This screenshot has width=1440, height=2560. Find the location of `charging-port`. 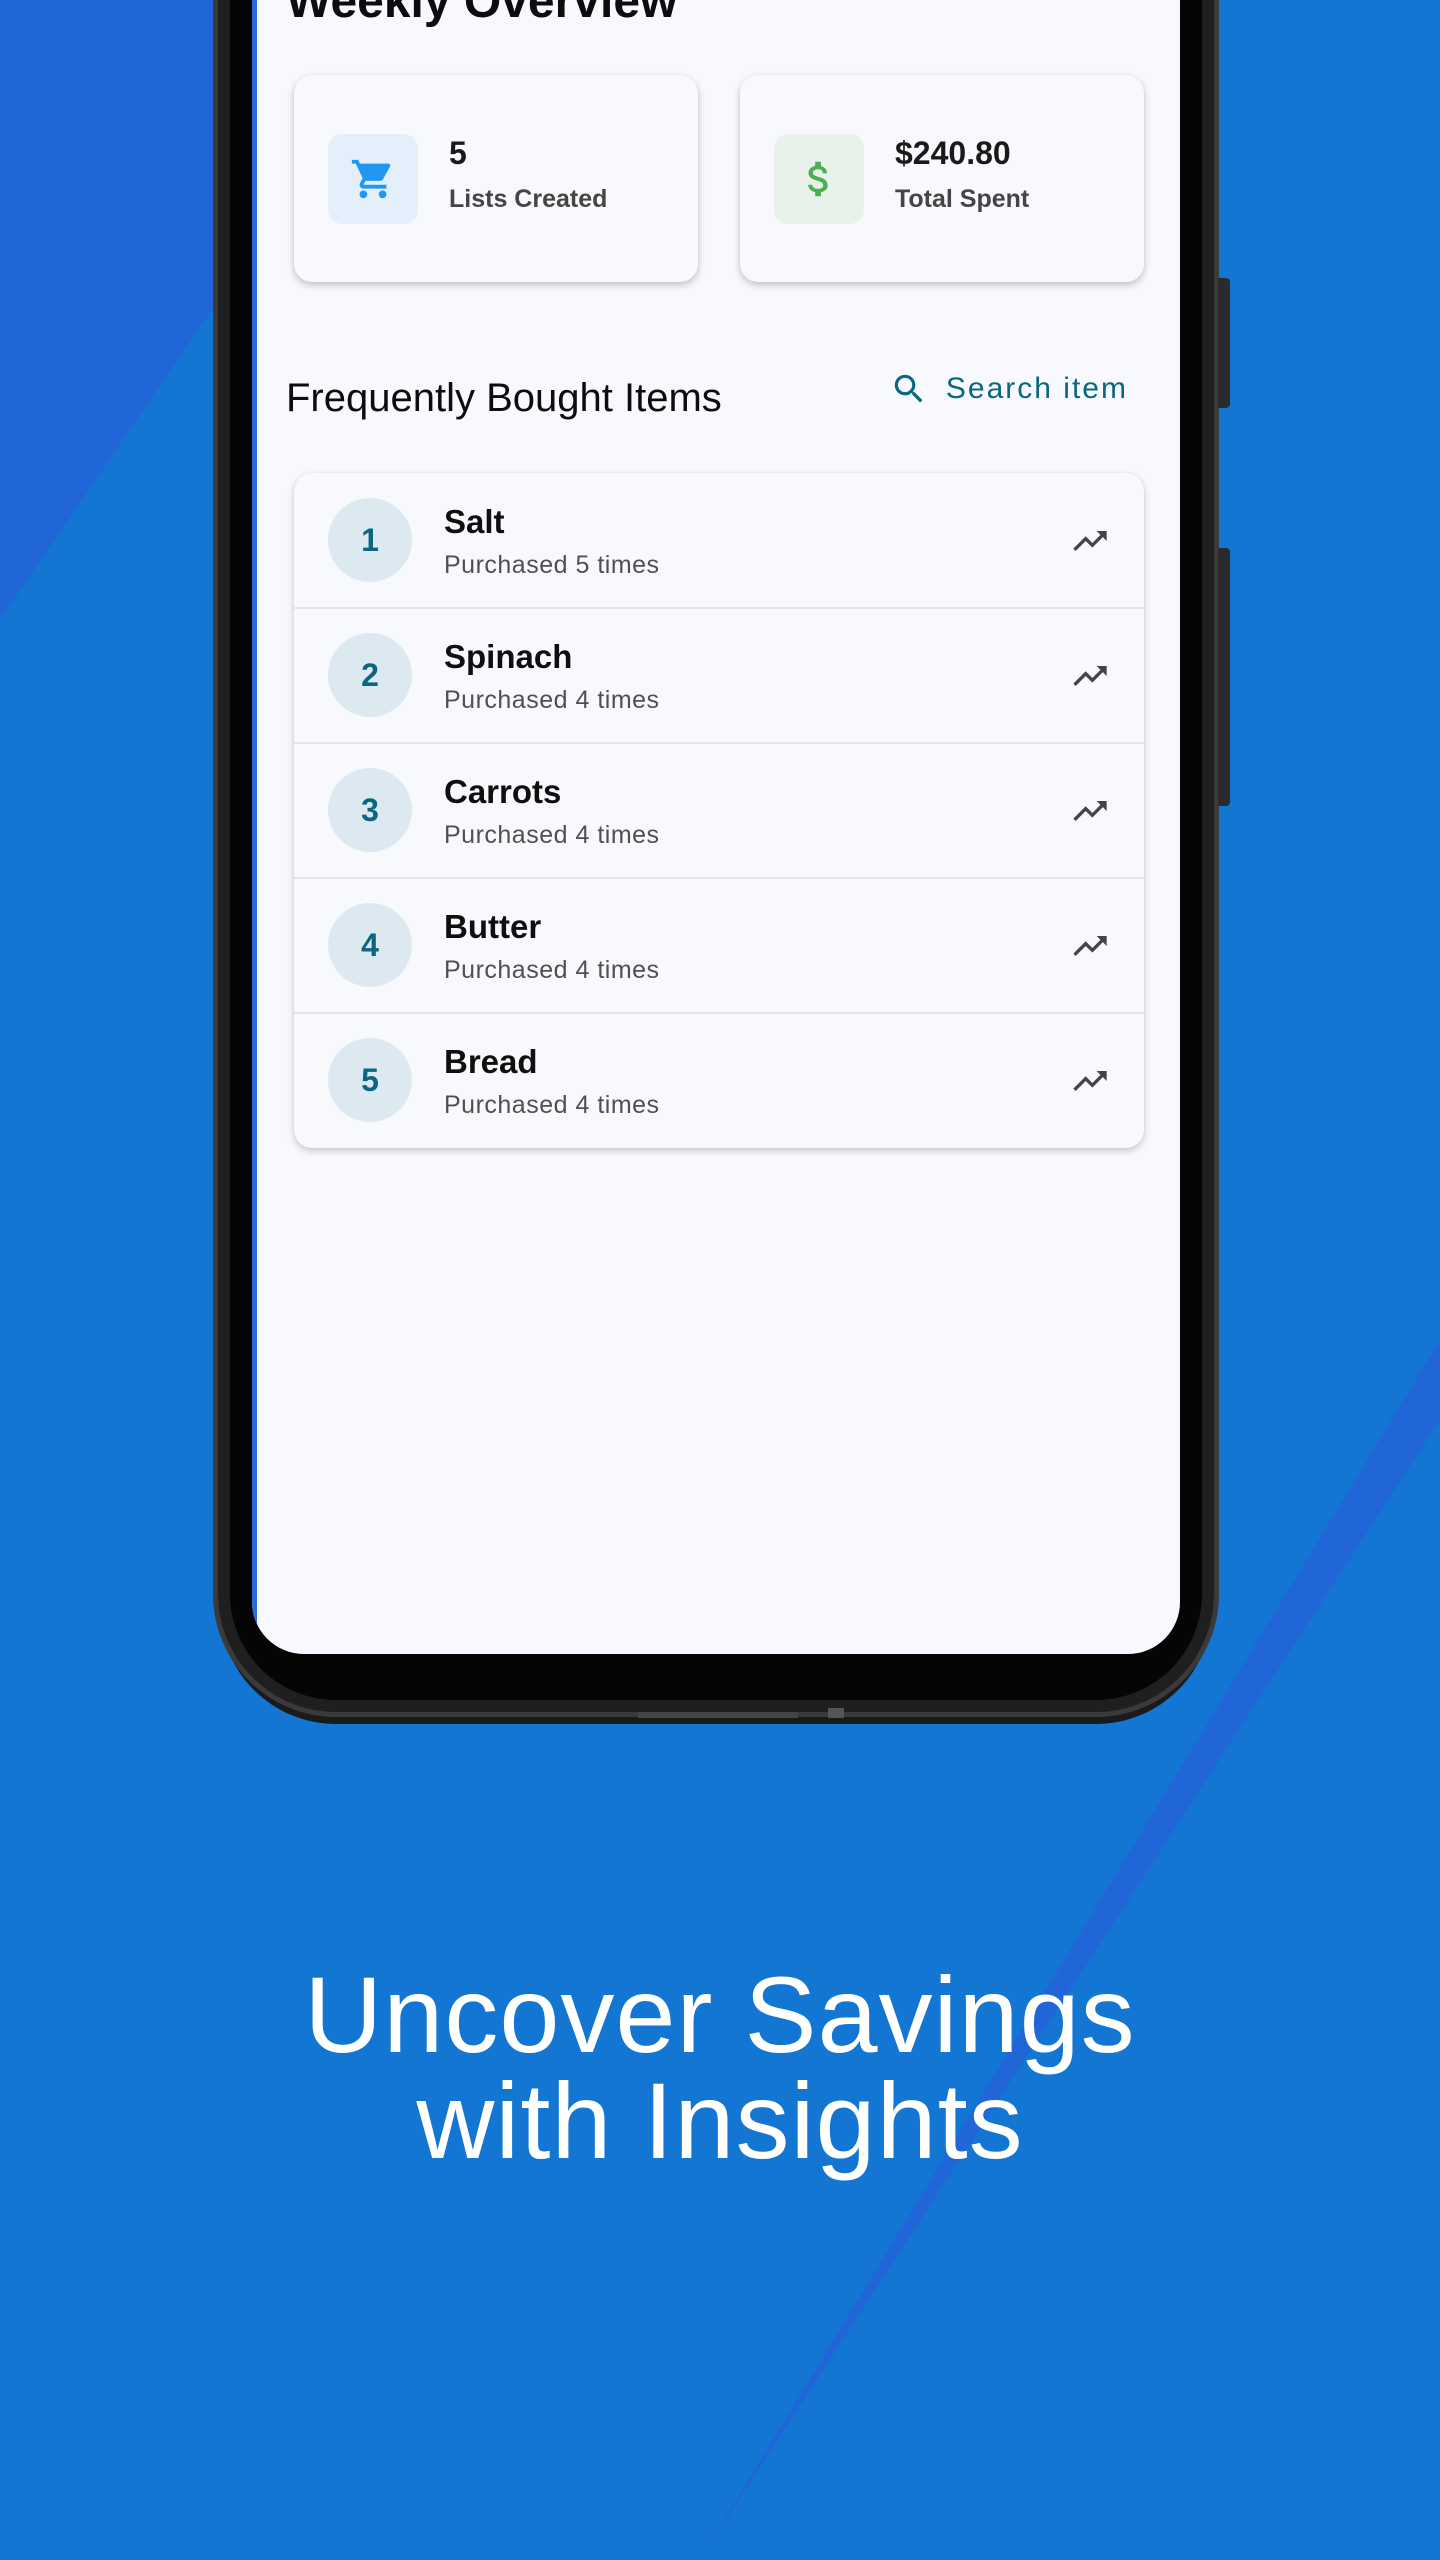

charging-port is located at coordinates (836, 1713).